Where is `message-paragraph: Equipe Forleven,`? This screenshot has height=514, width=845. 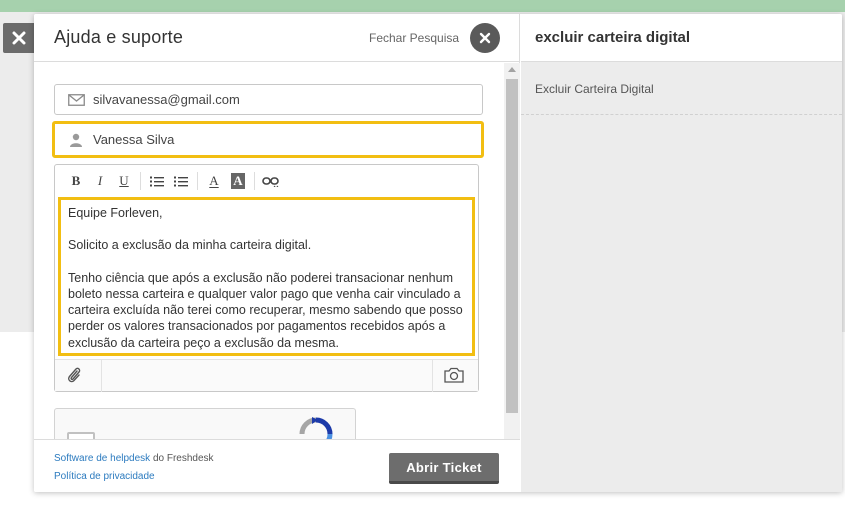 message-paragraph: Equipe Forleven, is located at coordinates (115, 213).